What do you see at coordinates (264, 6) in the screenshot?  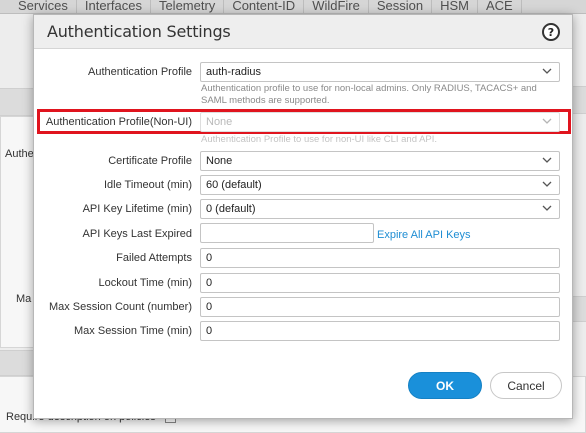 I see `tab-content-id: Content-ID` at bounding box center [264, 6].